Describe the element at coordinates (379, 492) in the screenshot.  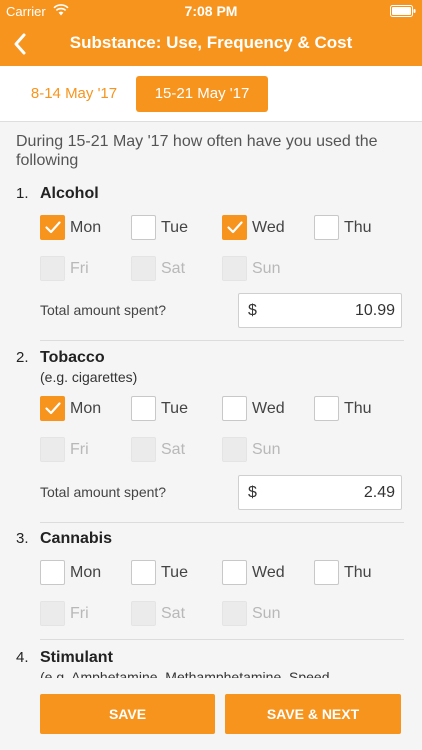
I see `amount-value: 2.49` at that location.